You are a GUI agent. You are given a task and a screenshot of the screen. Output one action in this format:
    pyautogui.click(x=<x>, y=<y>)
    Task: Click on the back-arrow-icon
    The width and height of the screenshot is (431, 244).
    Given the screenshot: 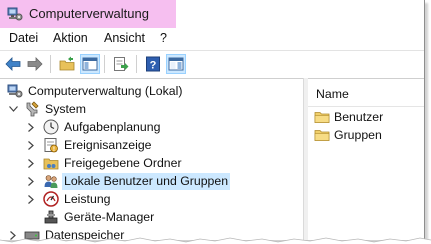 What is the action you would take?
    pyautogui.click(x=13, y=64)
    